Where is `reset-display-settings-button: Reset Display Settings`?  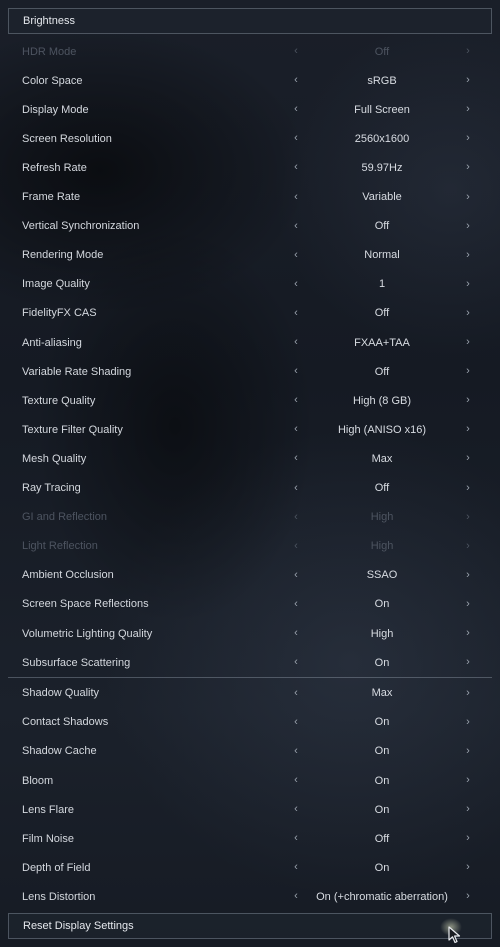 reset-display-settings-button: Reset Display Settings is located at coordinates (250, 926).